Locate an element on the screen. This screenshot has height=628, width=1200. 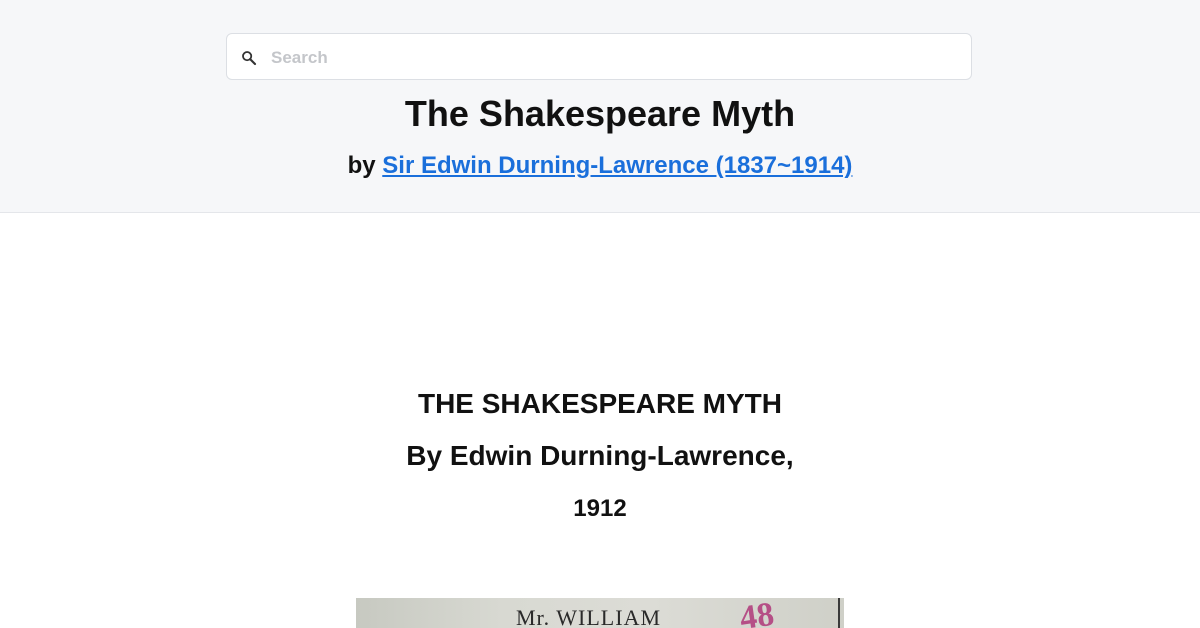
book-author: By Edwin Durning-Lawrence, is located at coordinates (600, 455).